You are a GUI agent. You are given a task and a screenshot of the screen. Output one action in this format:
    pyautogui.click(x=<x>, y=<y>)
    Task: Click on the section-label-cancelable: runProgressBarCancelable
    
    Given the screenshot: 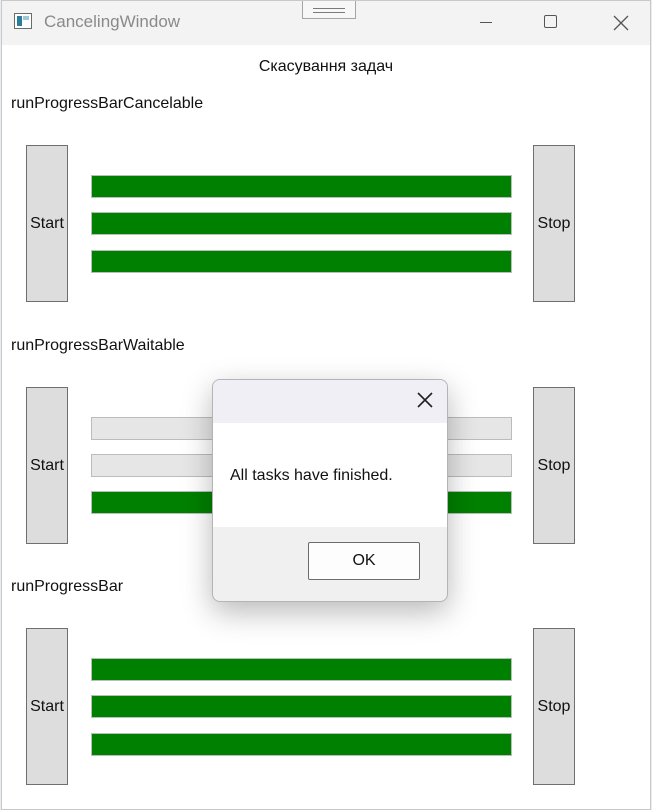 What is the action you would take?
    pyautogui.click(x=107, y=103)
    